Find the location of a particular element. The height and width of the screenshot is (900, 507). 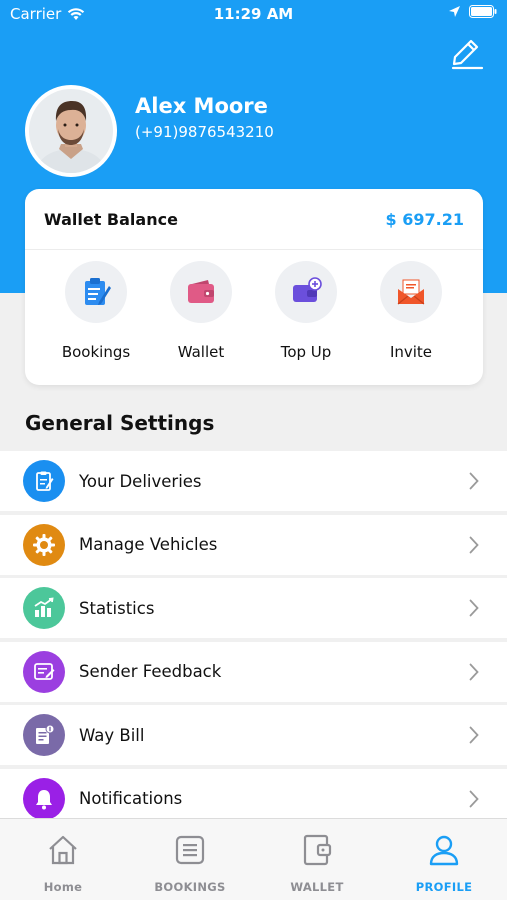

settings-item-way-bill: Way Bill is located at coordinates (253, 735).